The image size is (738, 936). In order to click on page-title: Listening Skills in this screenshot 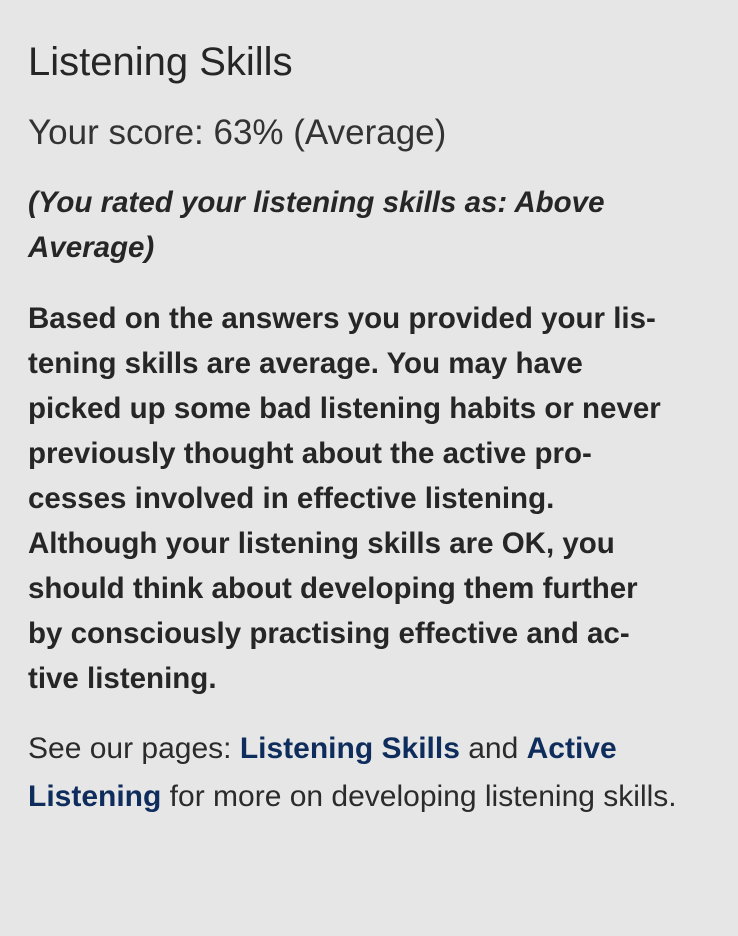, I will do `click(160, 62)`.